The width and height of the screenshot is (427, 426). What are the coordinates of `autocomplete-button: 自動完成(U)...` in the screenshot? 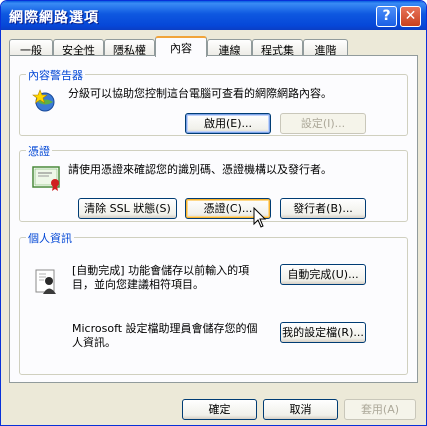 It's located at (323, 274).